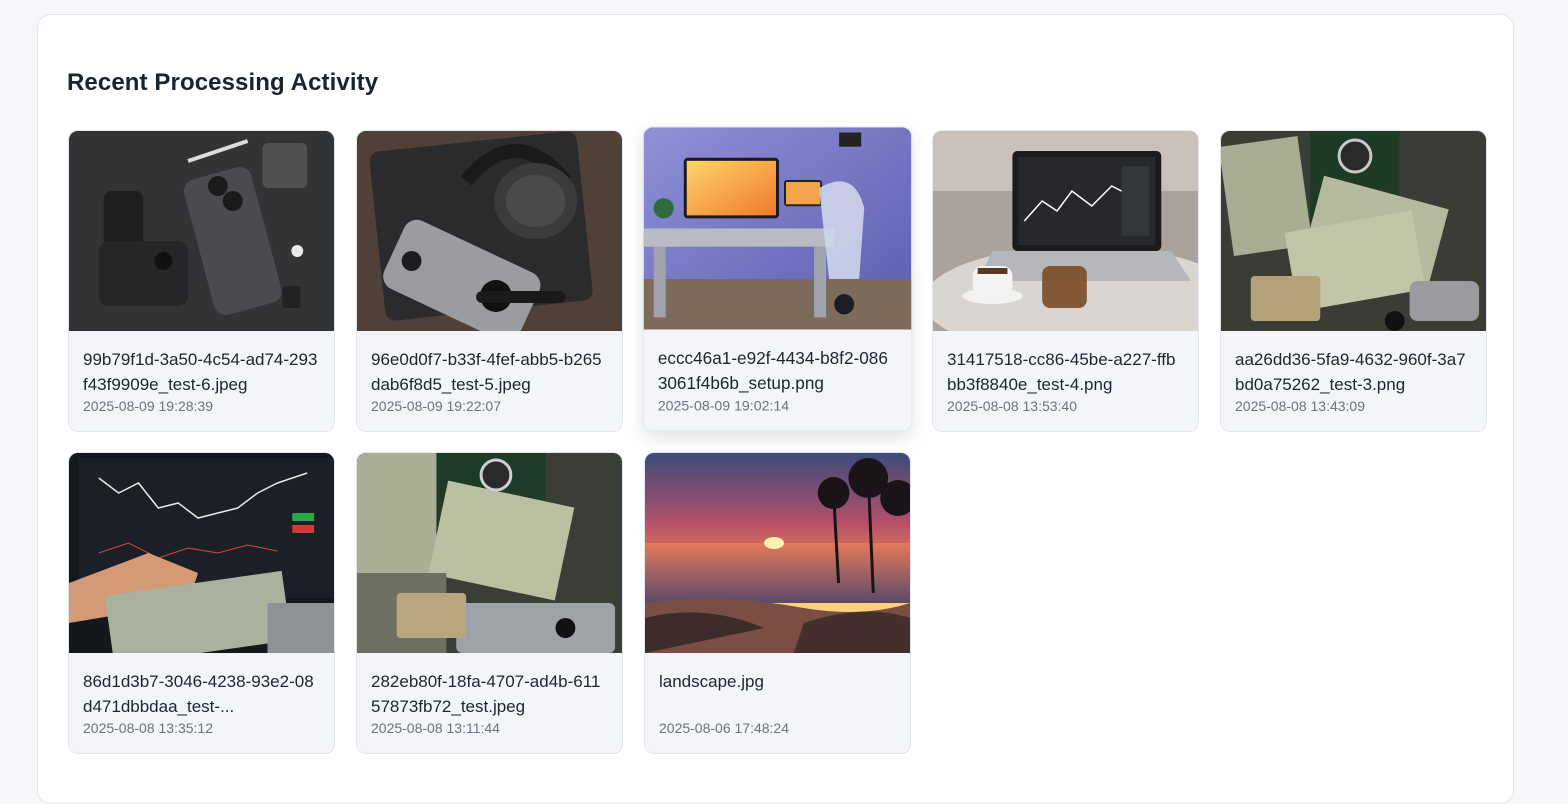 This screenshot has height=804, width=1568. I want to click on cash-watch-card-image, so click(489, 553).